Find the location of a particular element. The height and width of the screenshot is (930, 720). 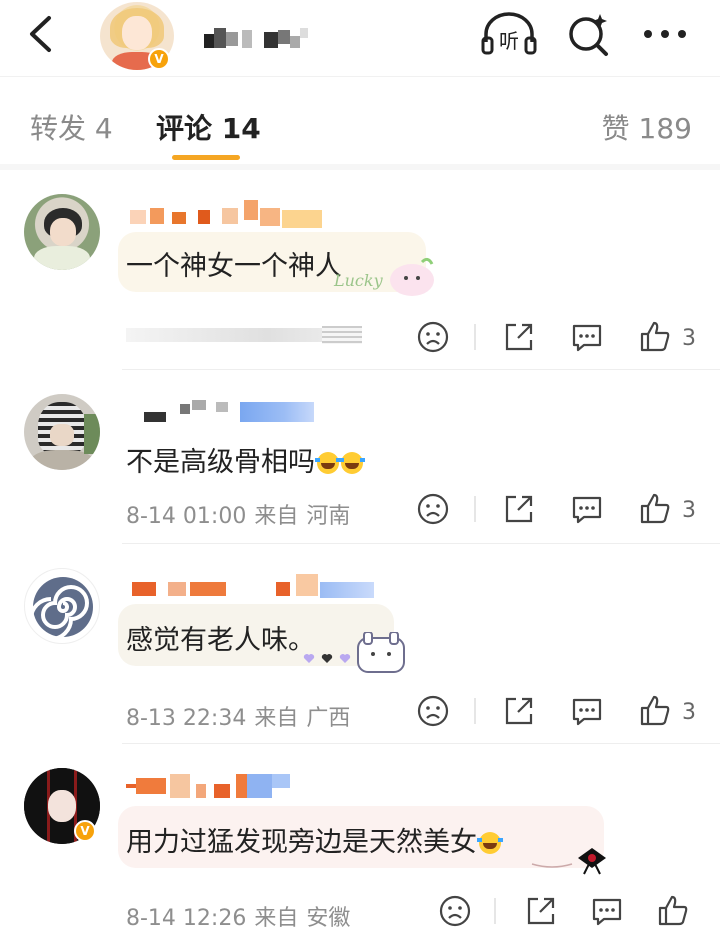

comment-meta: 8-14 12:26 来自 安徽 is located at coordinates (242, 915).